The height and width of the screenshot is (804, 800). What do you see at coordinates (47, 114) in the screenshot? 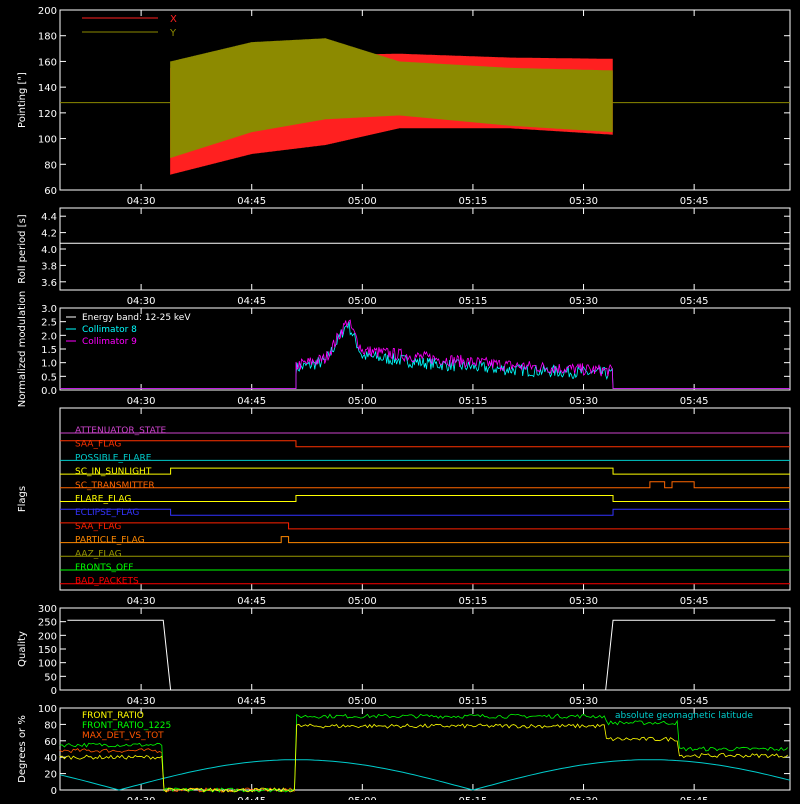
I see `y-tick-label: 120` at bounding box center [47, 114].